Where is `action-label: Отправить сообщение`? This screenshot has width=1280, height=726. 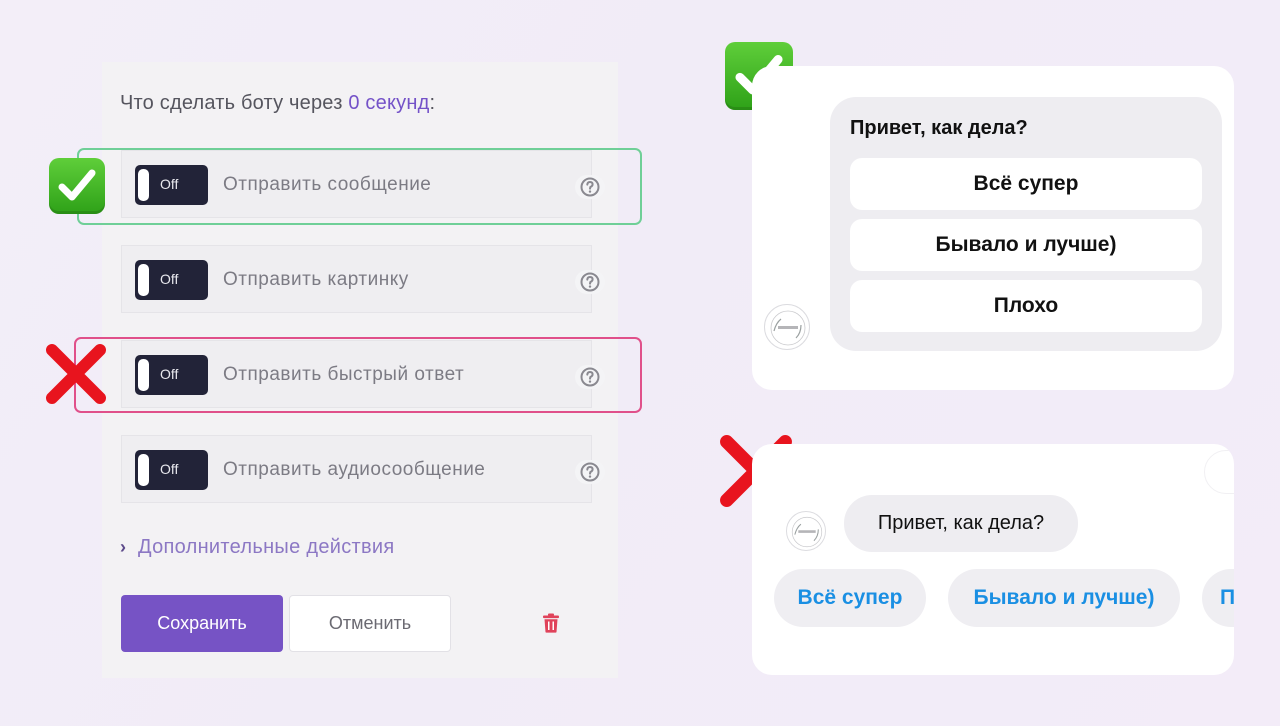
action-label: Отправить сообщение is located at coordinates (327, 184).